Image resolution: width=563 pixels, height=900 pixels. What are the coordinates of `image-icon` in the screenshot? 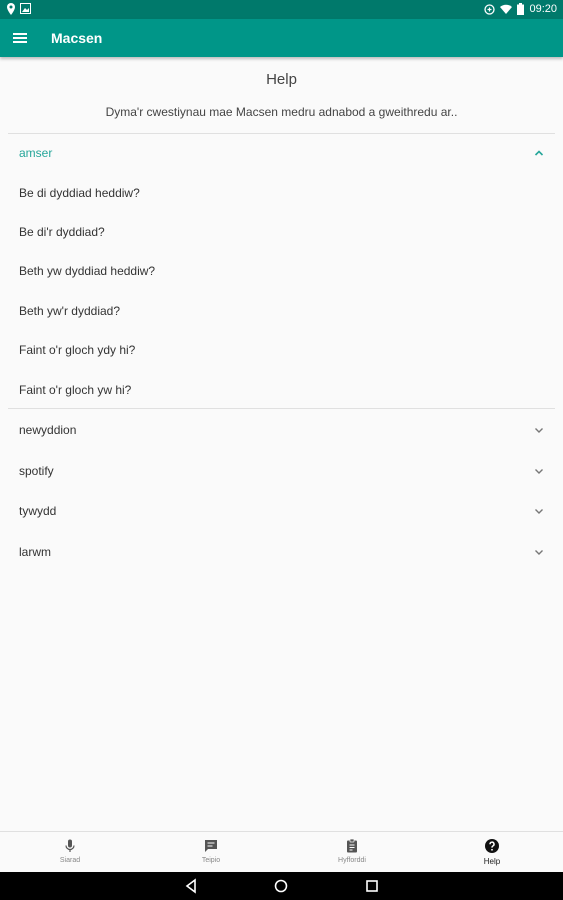 It's located at (25, 8).